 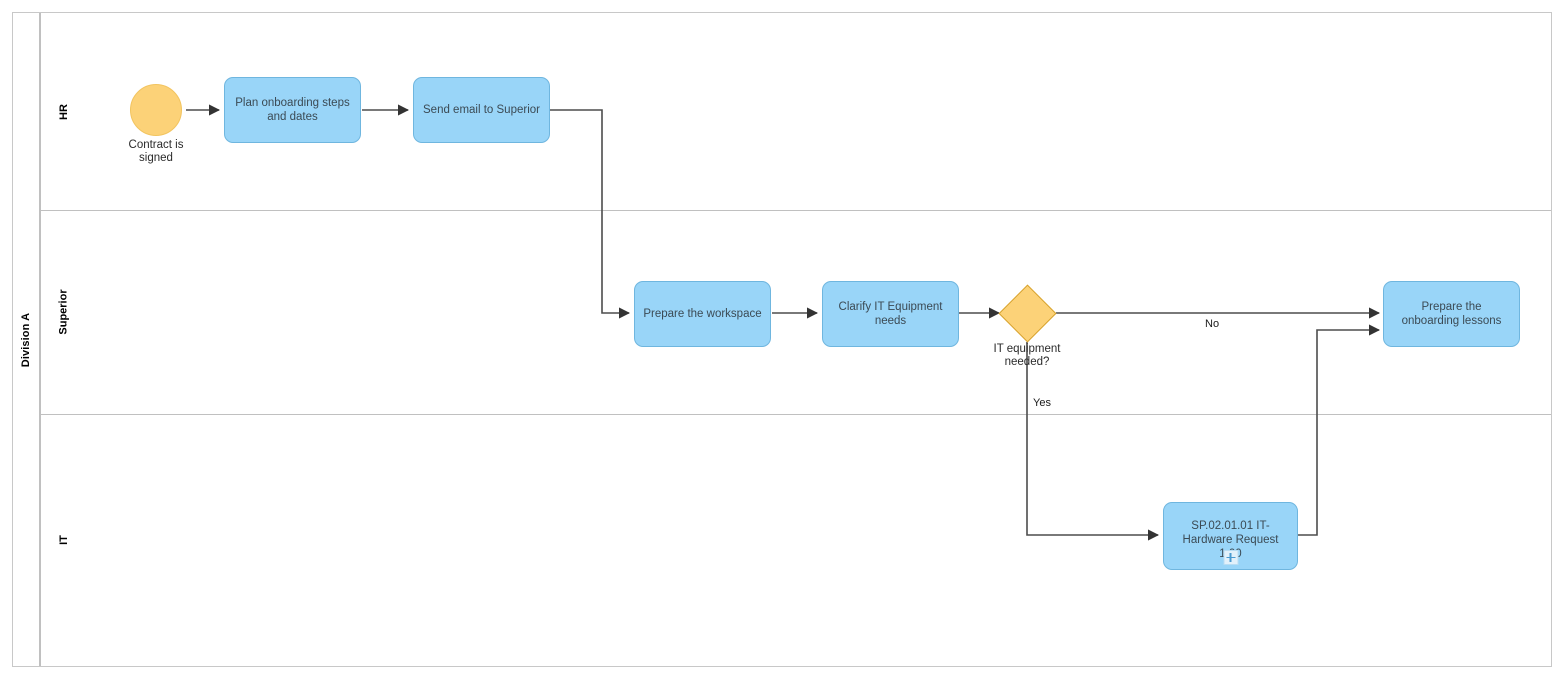 I want to click on pool-header: Division A, so click(x=27, y=339).